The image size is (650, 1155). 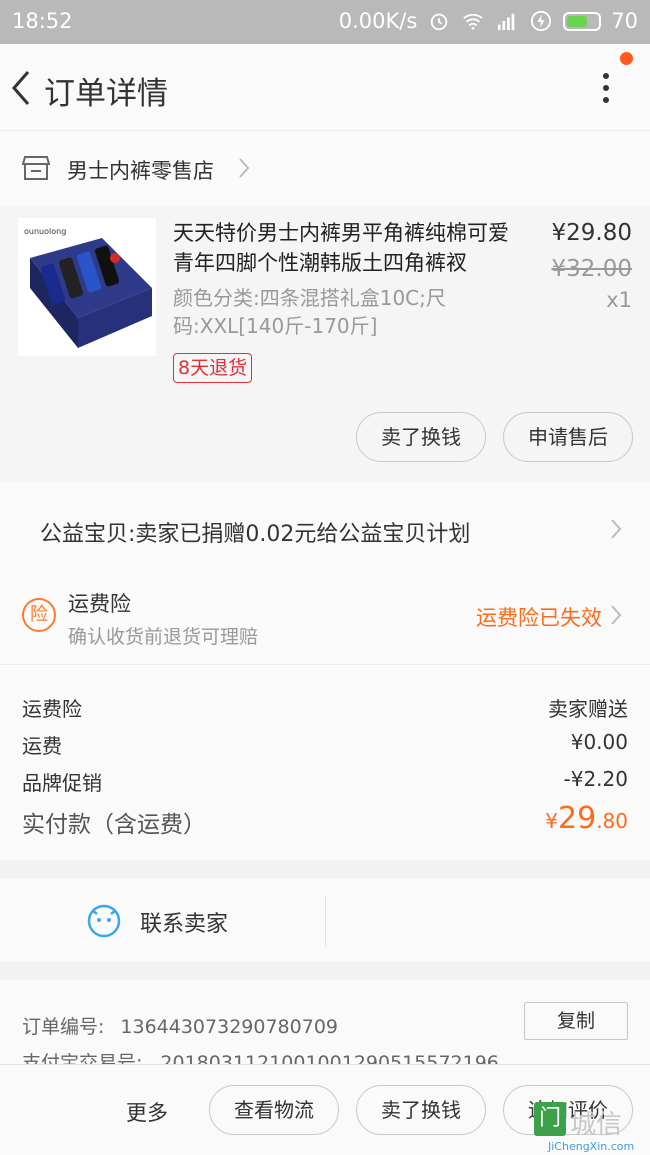 I want to click on divider, so click(x=325, y=921).